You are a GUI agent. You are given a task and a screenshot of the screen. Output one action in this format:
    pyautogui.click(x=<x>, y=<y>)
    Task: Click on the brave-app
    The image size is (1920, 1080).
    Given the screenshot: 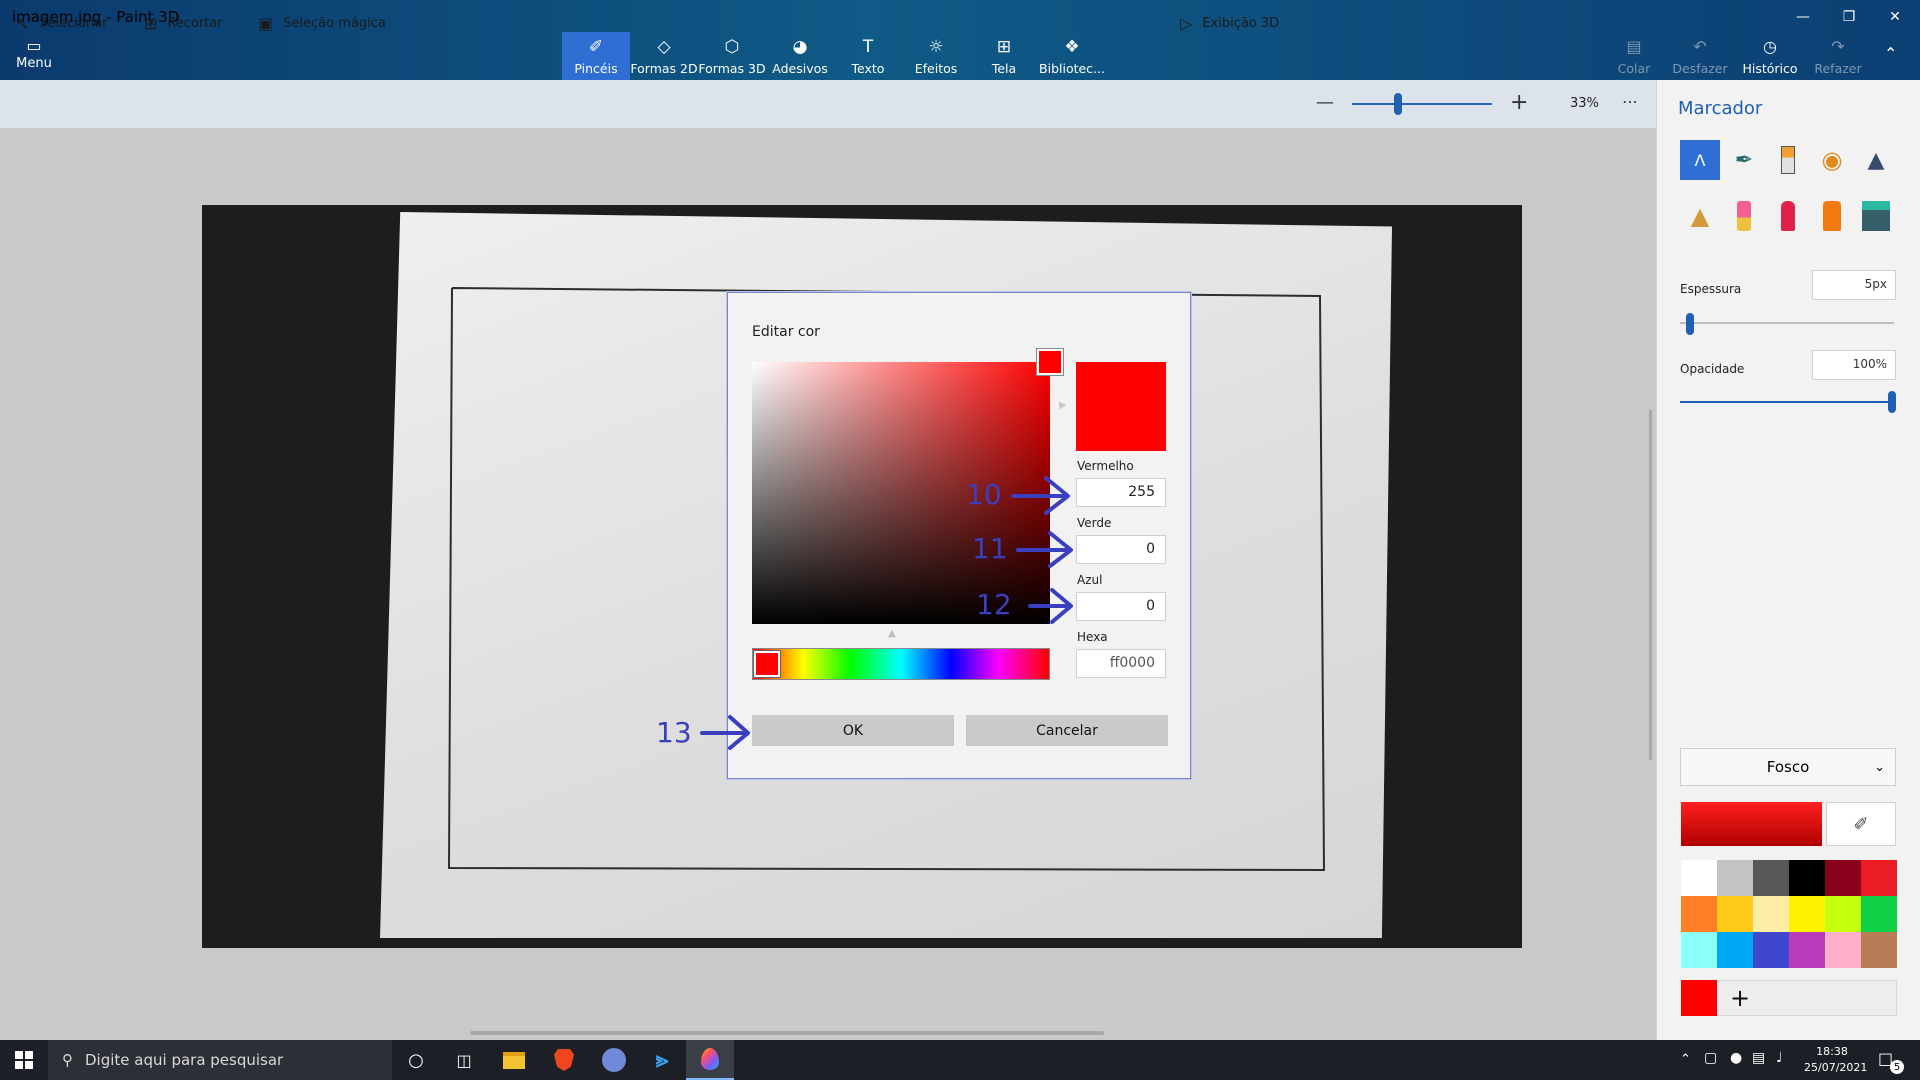 What is the action you would take?
    pyautogui.click(x=564, y=1060)
    